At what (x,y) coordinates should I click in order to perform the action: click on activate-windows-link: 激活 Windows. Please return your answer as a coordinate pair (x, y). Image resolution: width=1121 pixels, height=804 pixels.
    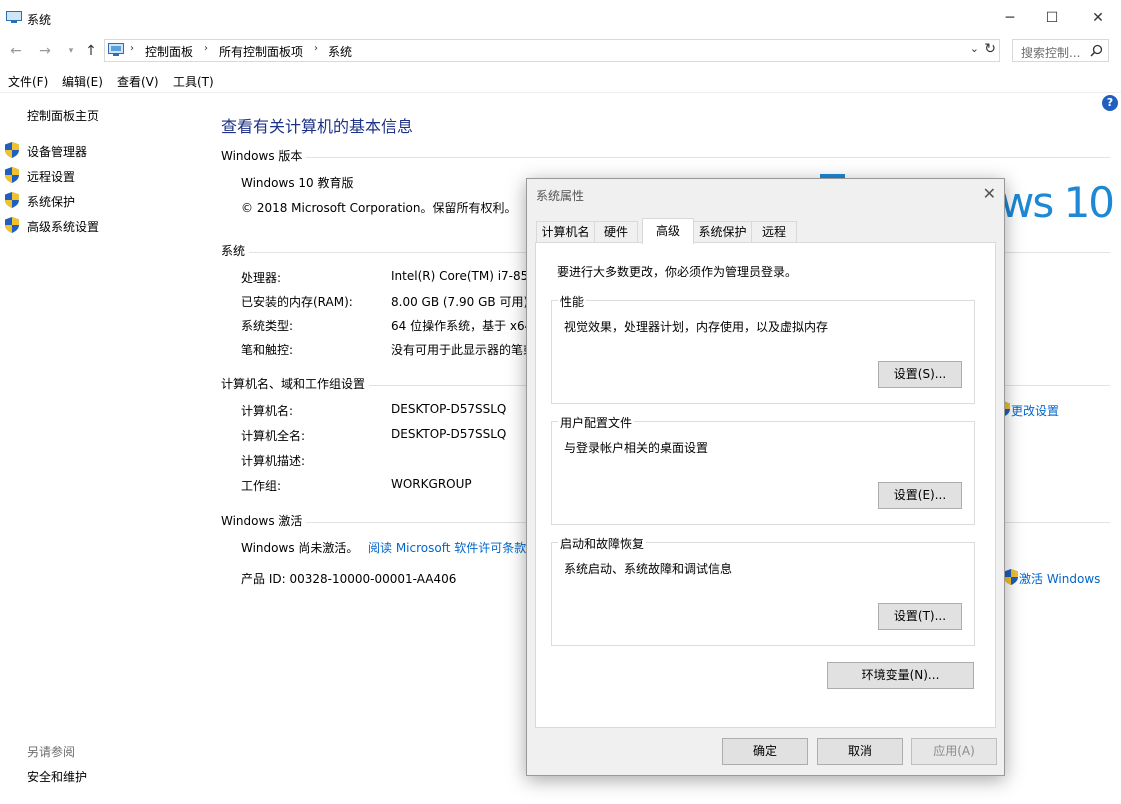
    Looking at the image, I should click on (1059, 578).